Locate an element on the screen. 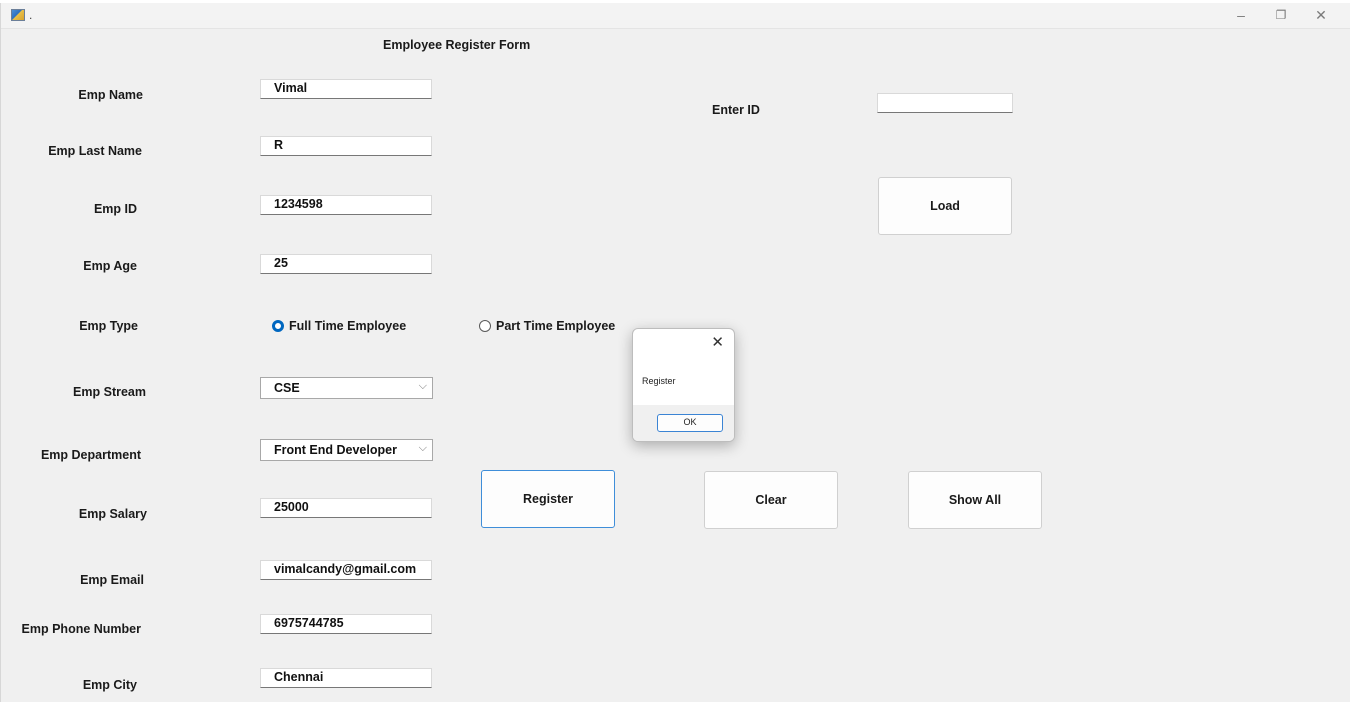  label-emp-department: Emp Department is located at coordinates (90, 455).